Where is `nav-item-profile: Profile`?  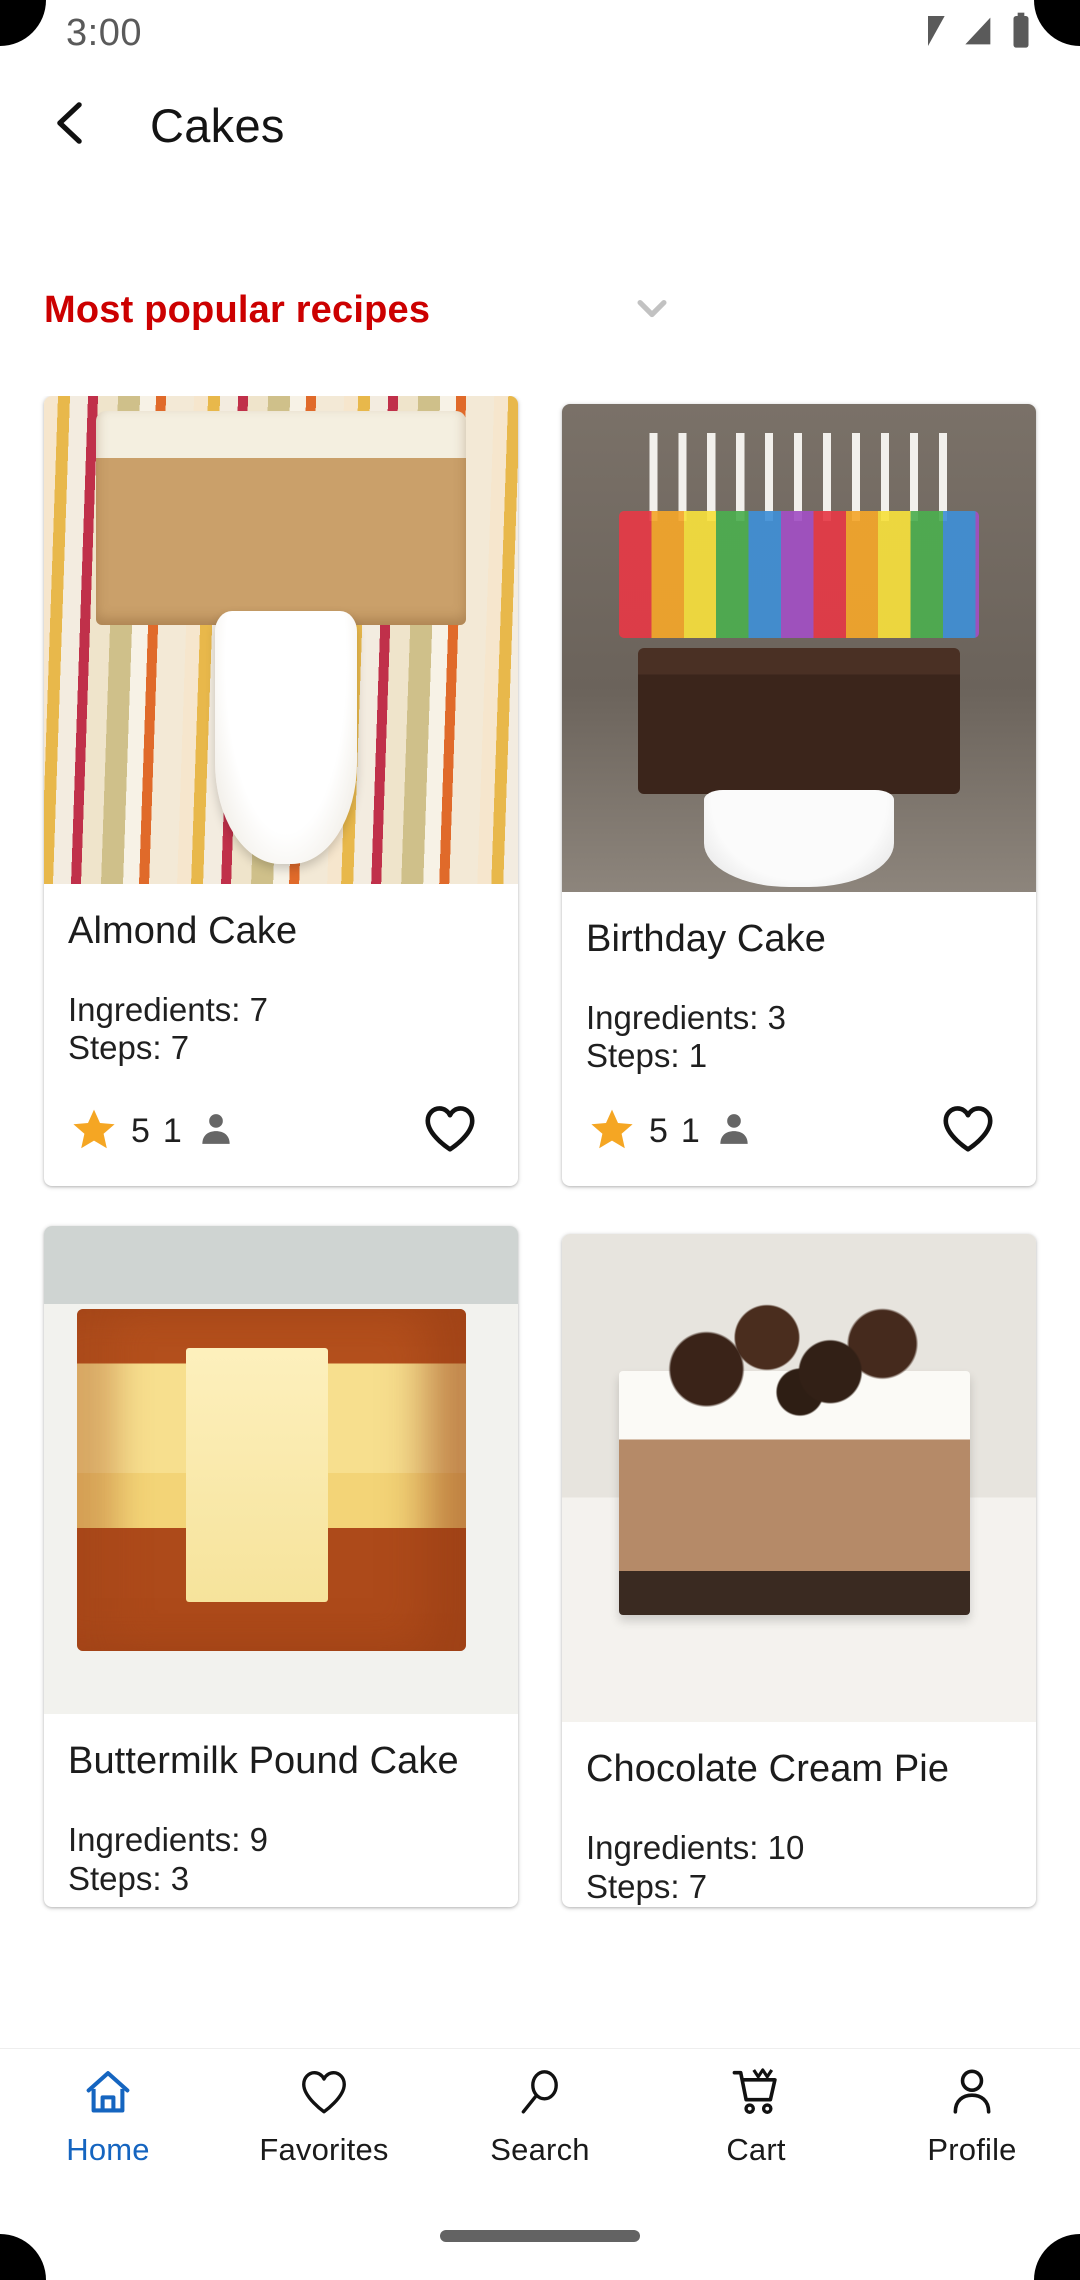 nav-item-profile: Profile is located at coordinates (972, 2117).